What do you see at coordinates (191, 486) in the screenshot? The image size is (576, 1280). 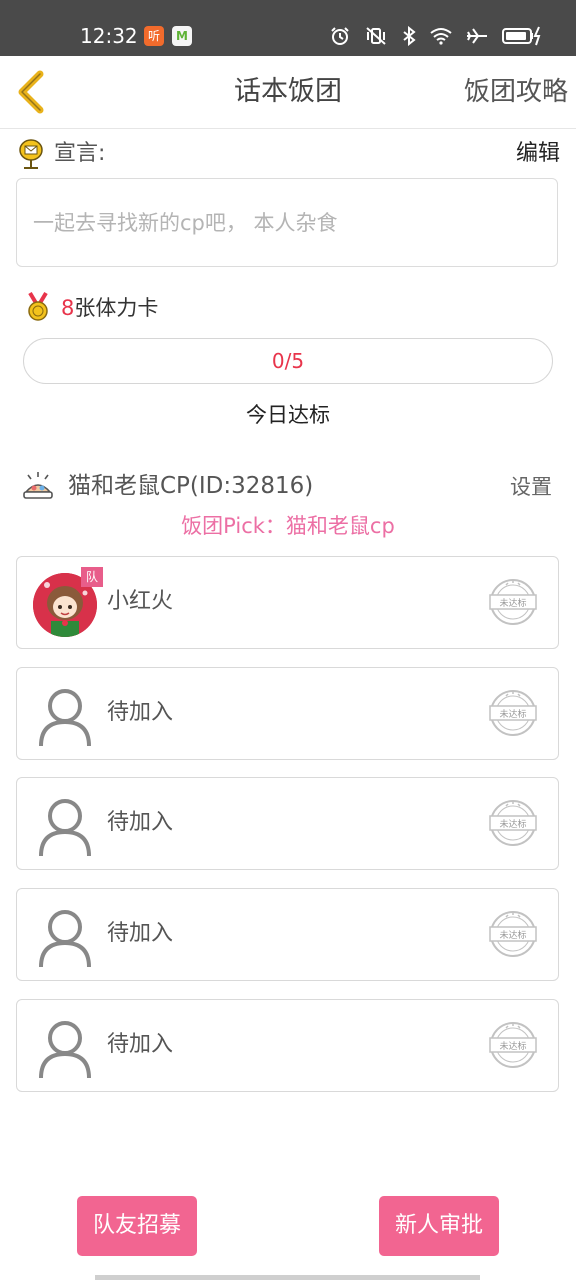 I see `team-name: 猫和老鼠CP(ID:32816)` at bounding box center [191, 486].